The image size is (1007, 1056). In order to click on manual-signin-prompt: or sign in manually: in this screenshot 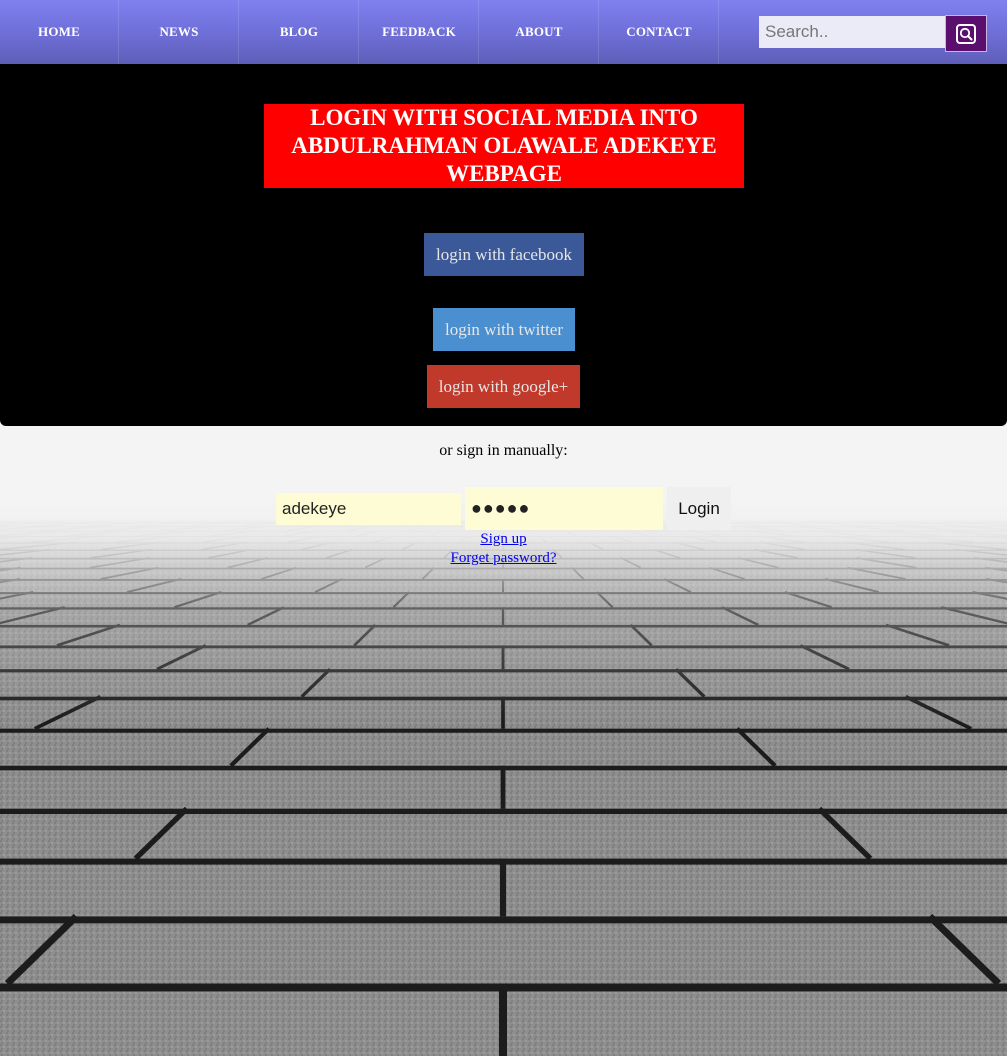, I will do `click(503, 450)`.